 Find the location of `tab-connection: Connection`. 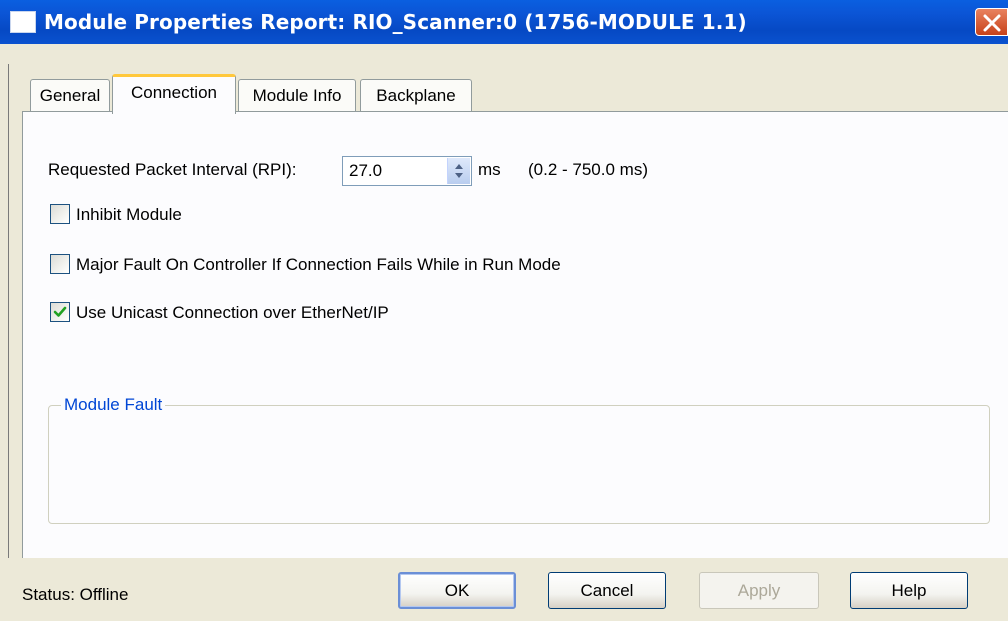

tab-connection: Connection is located at coordinates (174, 94).